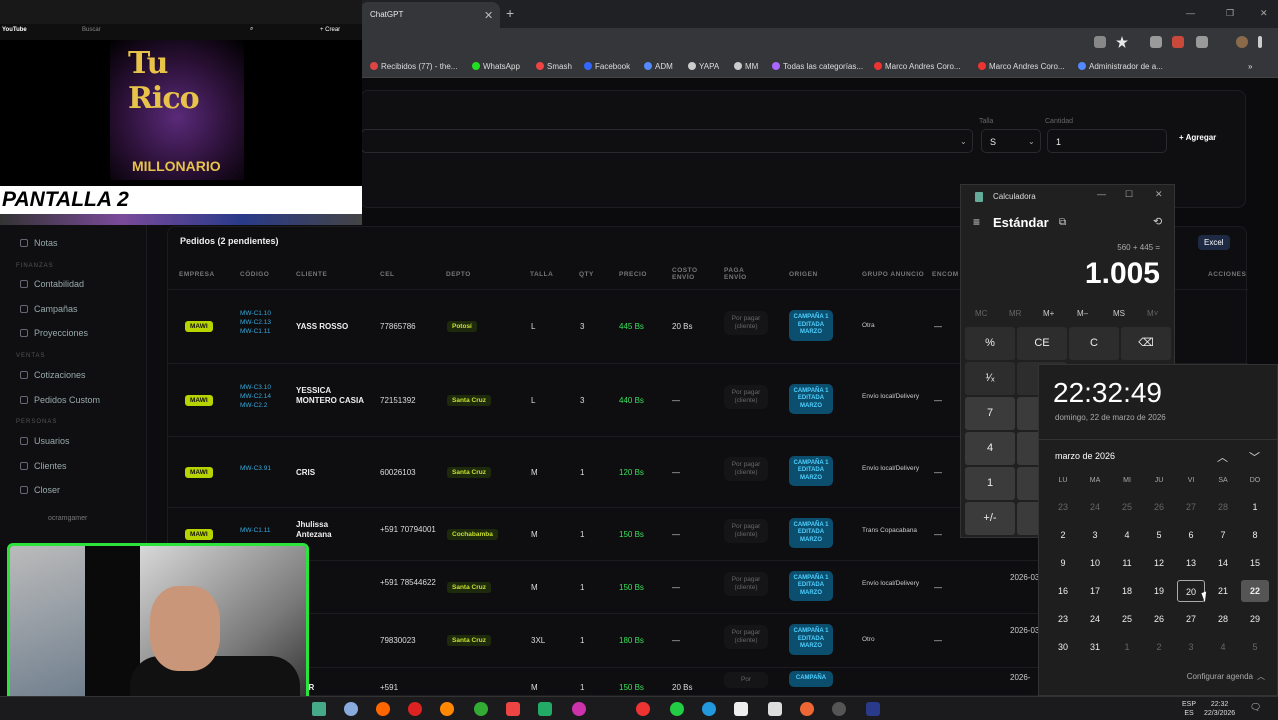  What do you see at coordinates (45, 441) in the screenshot?
I see `sidebar-item-usuarios: Usuarios` at bounding box center [45, 441].